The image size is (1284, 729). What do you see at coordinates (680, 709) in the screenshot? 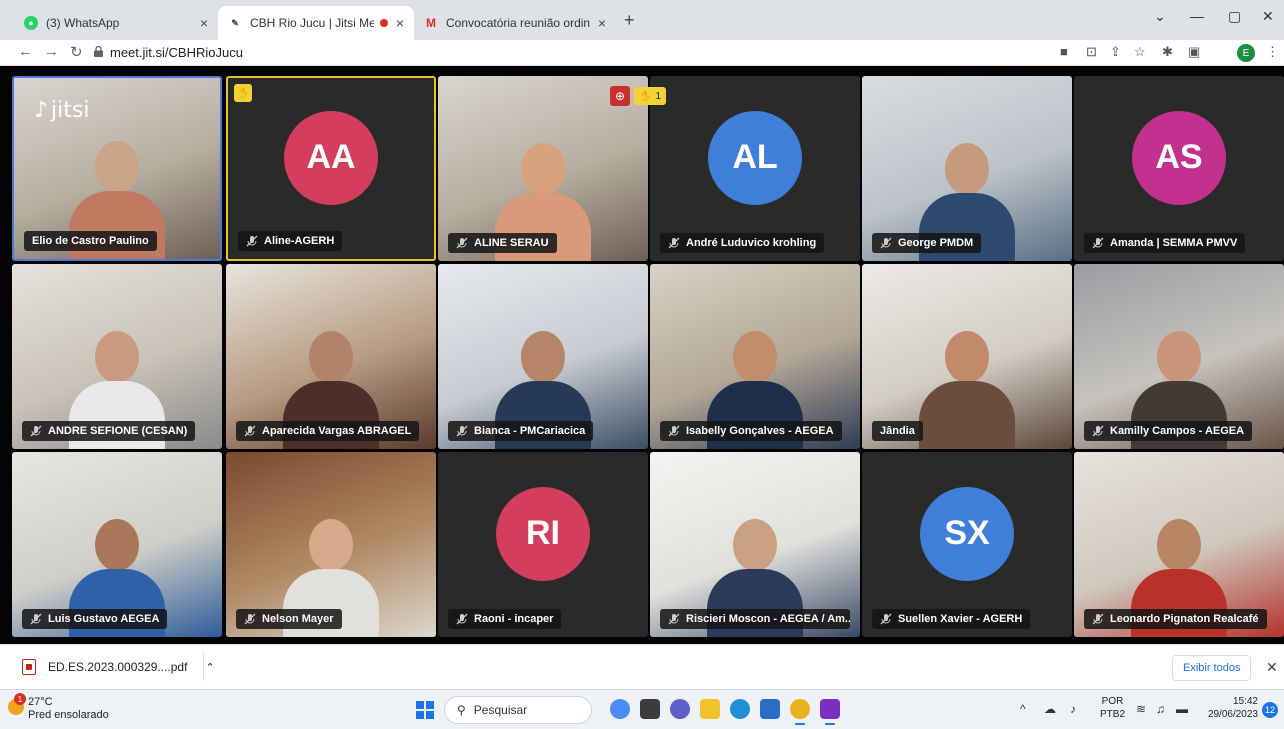
I see `teams-chat-icon` at bounding box center [680, 709].